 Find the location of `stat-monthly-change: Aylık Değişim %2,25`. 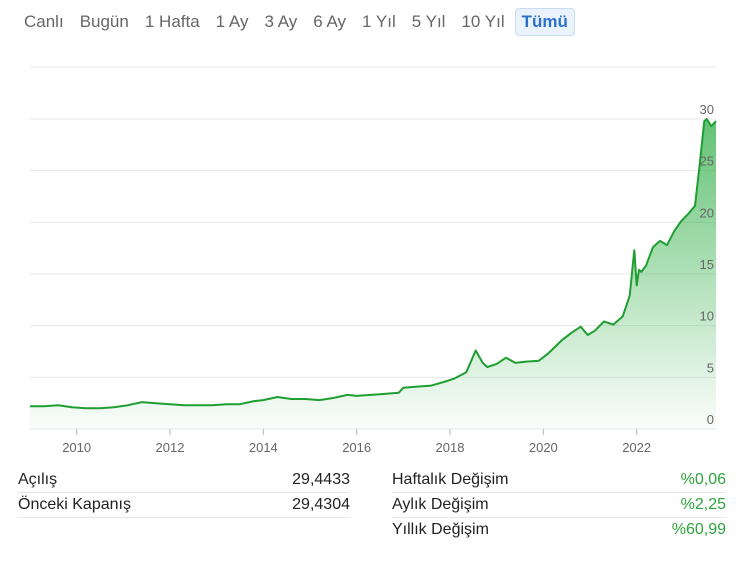

stat-monthly-change: Aylık Değişim %2,25 is located at coordinates (559, 505).